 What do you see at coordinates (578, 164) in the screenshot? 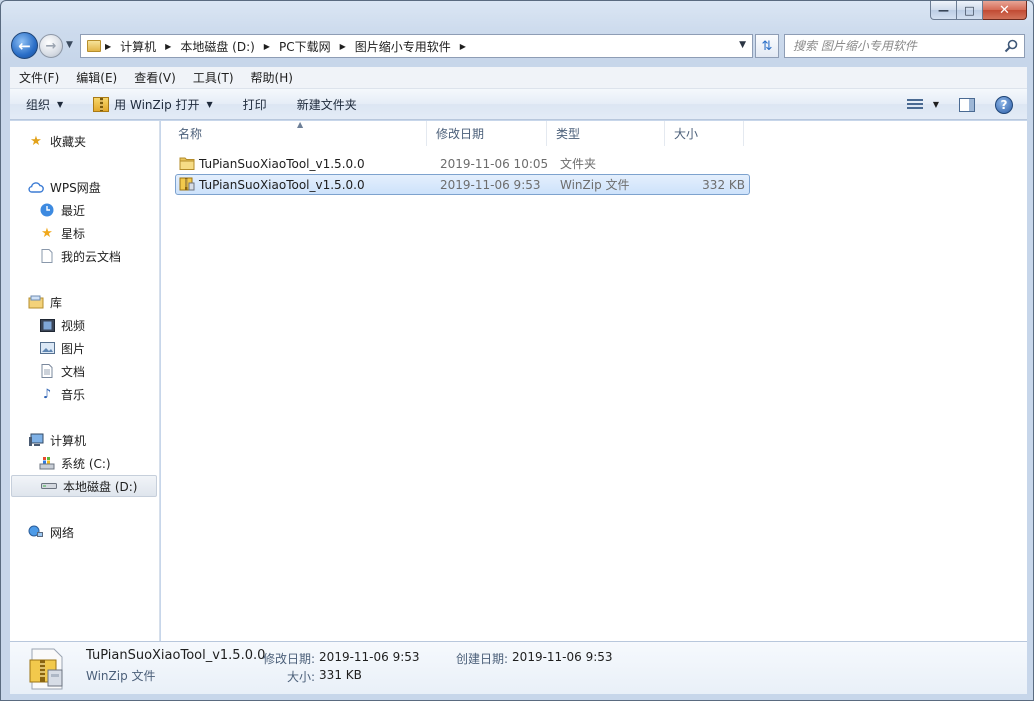
I see `file-type: 文件夹` at bounding box center [578, 164].